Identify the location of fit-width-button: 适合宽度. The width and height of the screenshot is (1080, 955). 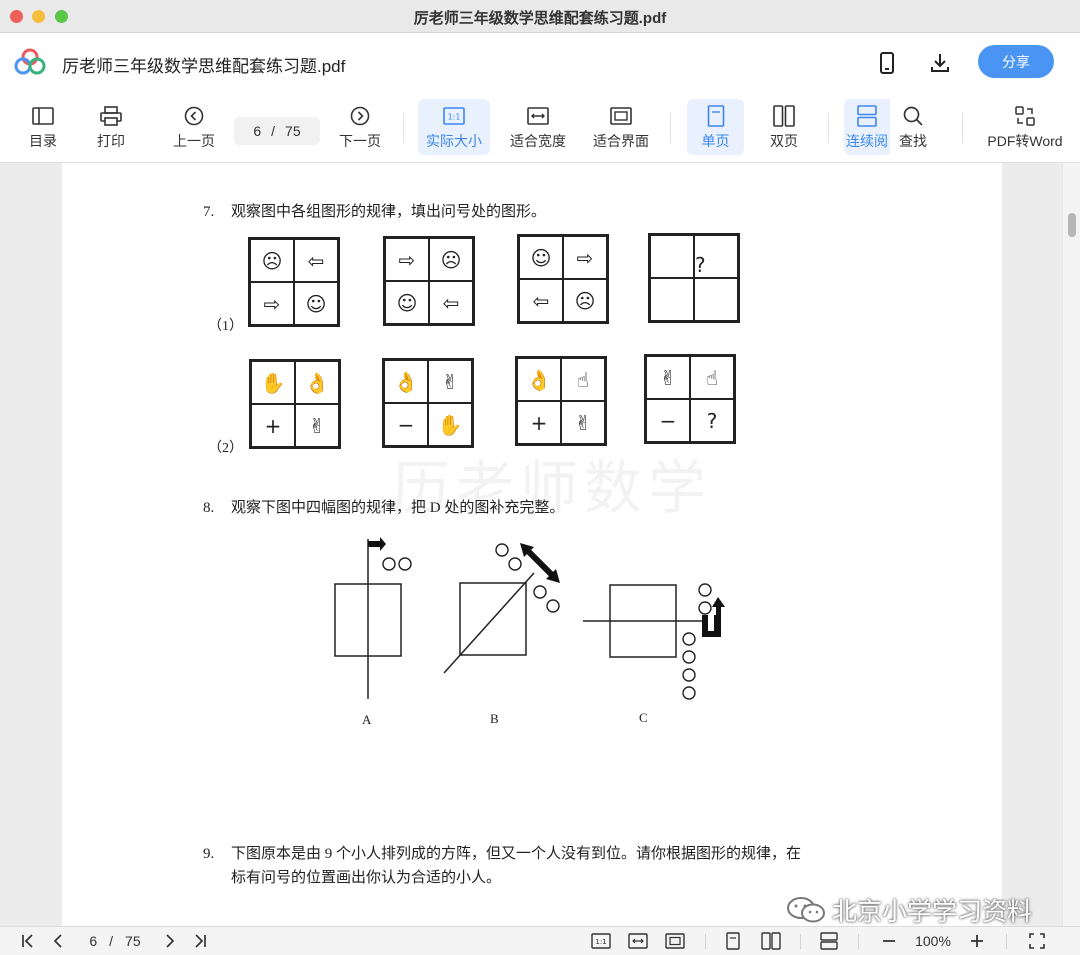
(538, 127).